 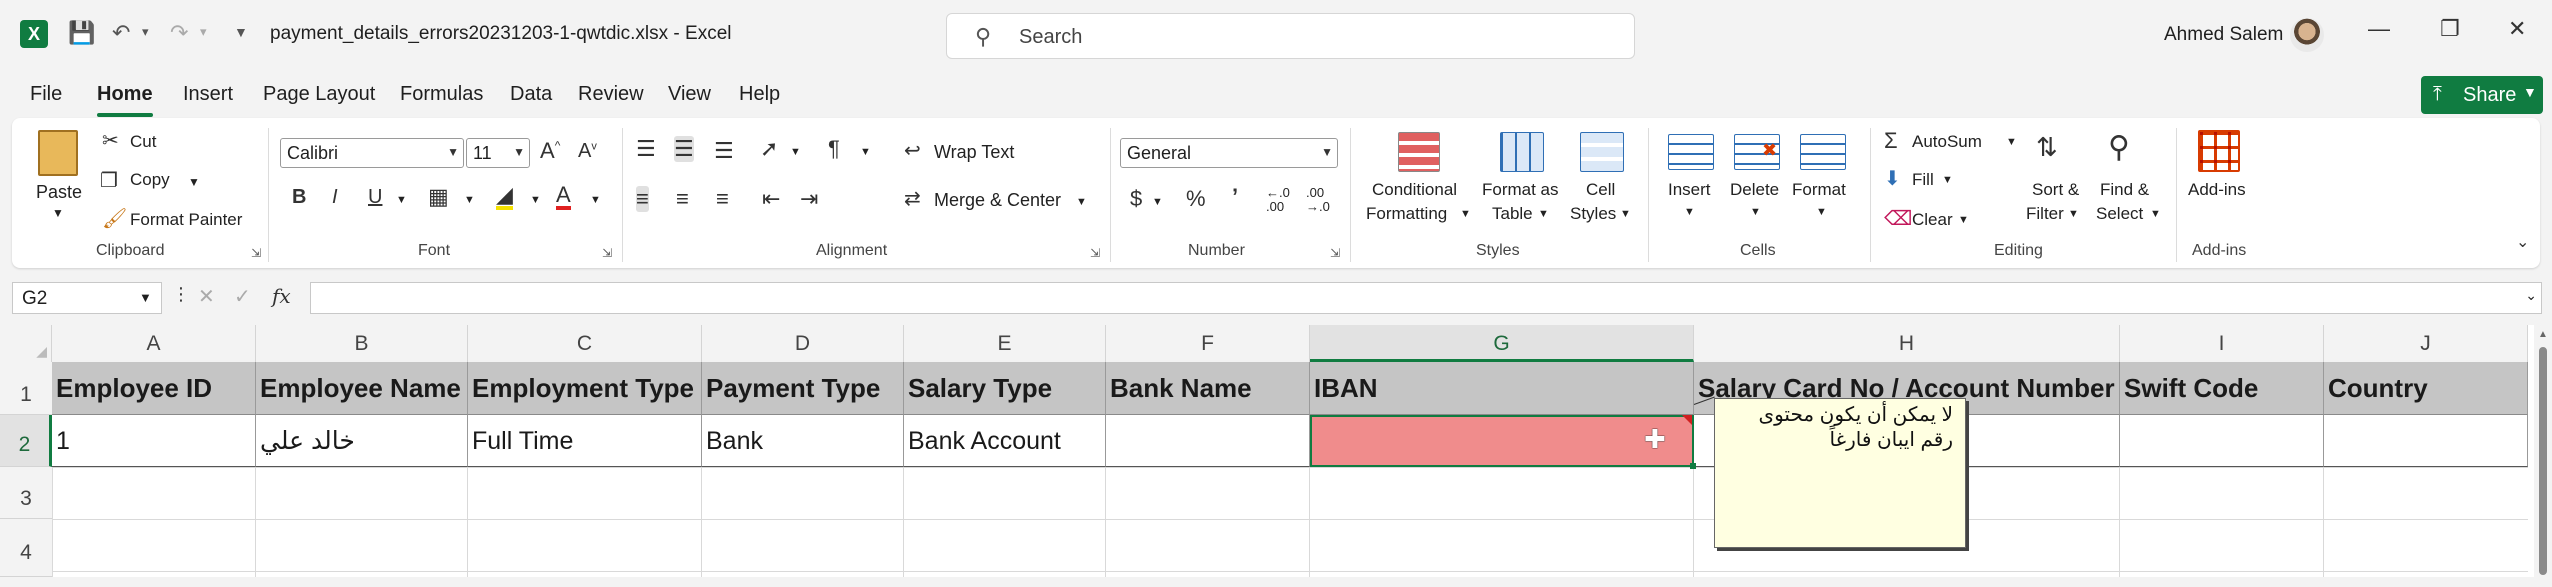 I want to click on underline-dropdown-icon: ▼, so click(x=401, y=200).